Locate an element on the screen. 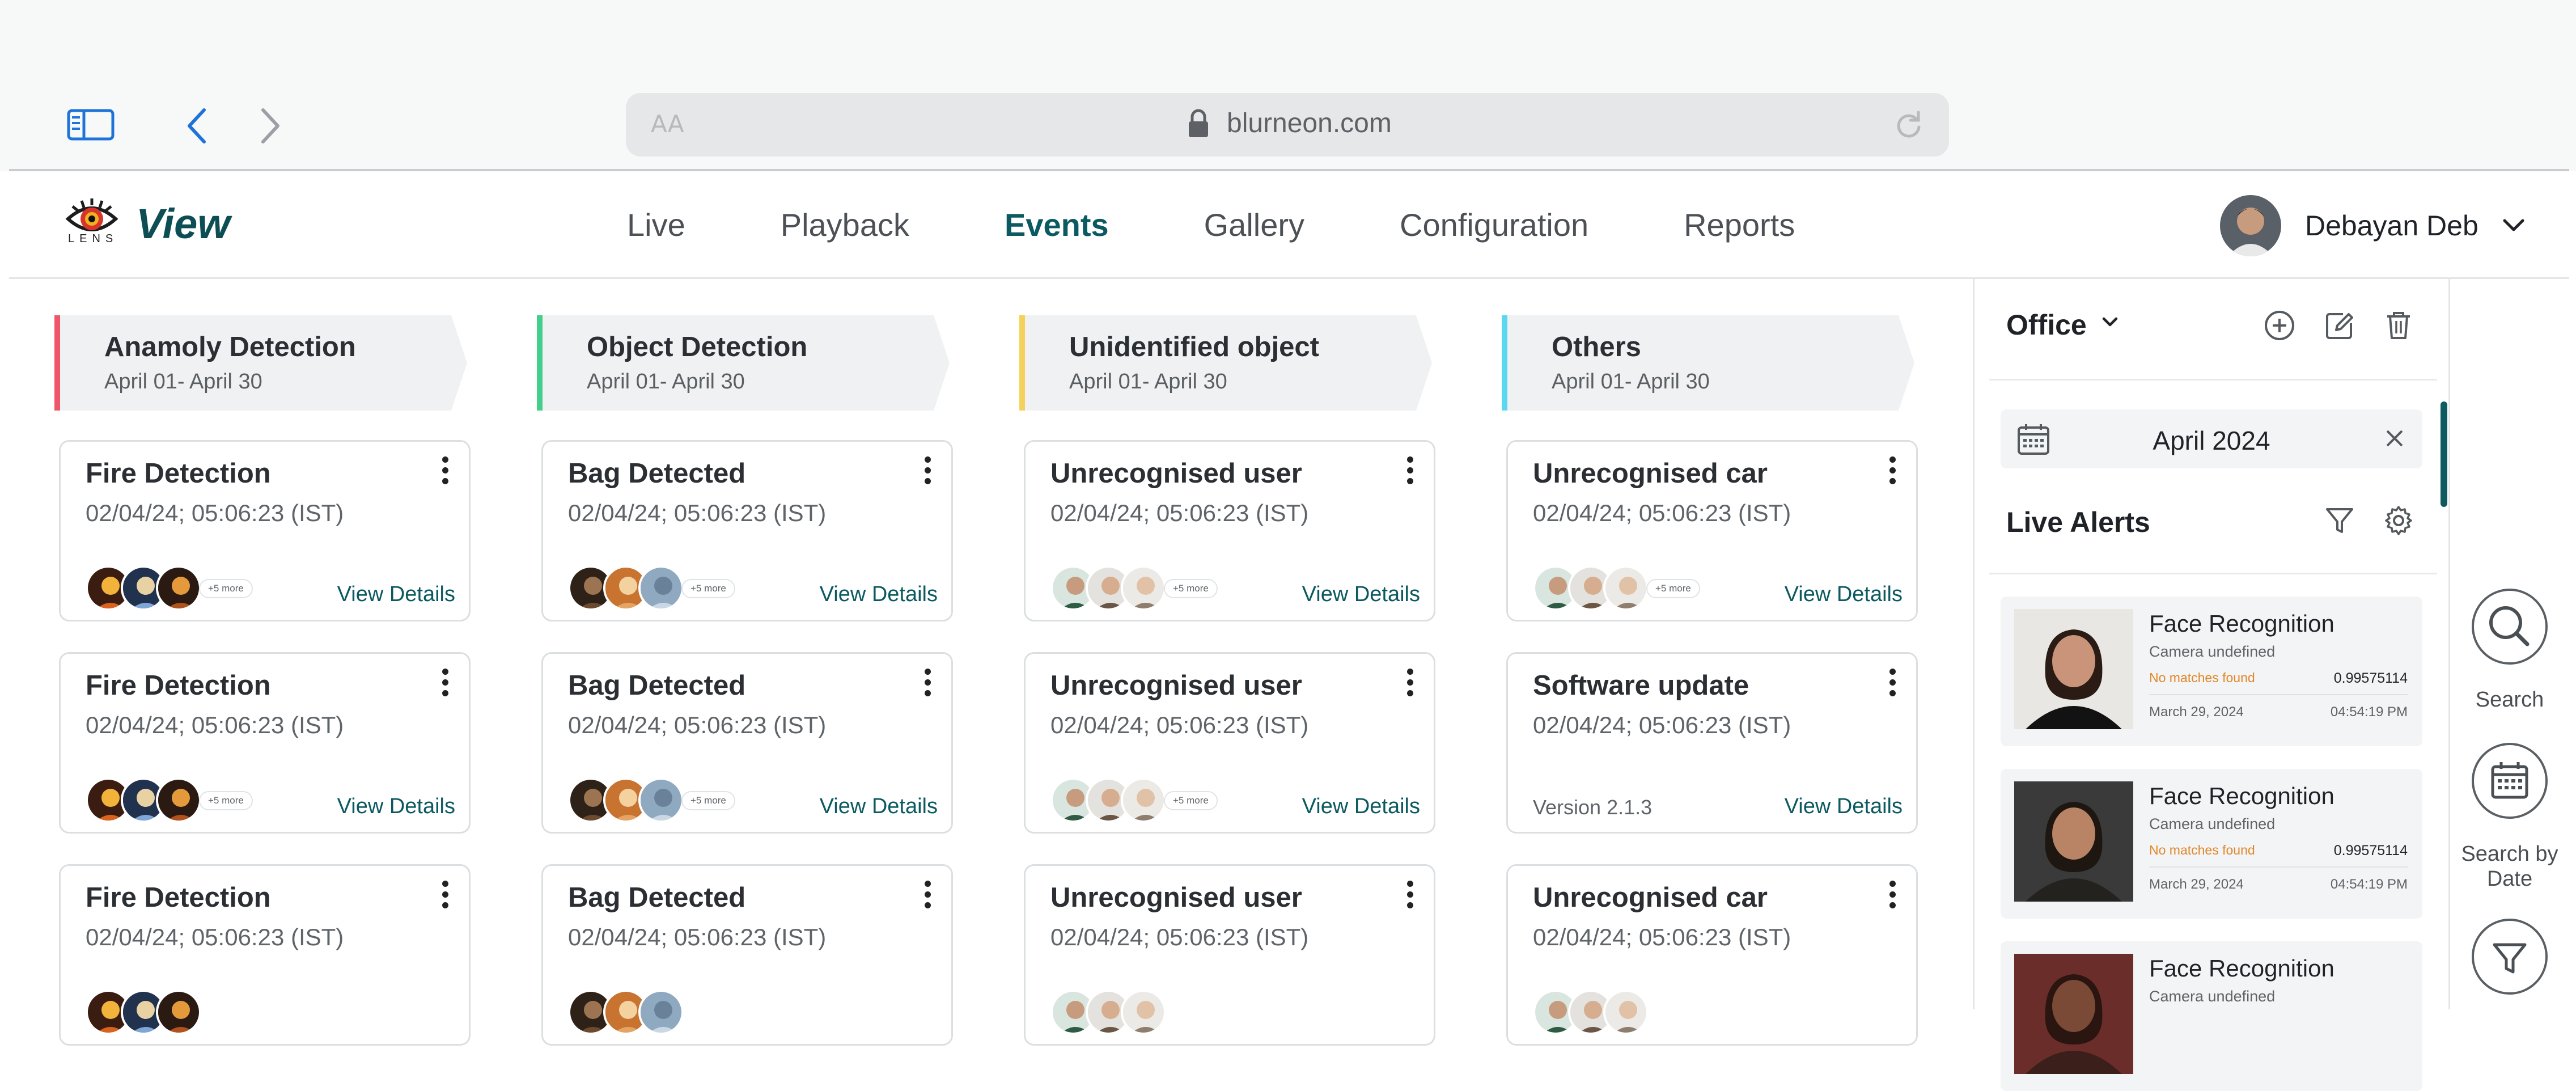 The width and height of the screenshot is (2576, 1091). search-by-date-label: Search by Date is located at coordinates (2509, 866).